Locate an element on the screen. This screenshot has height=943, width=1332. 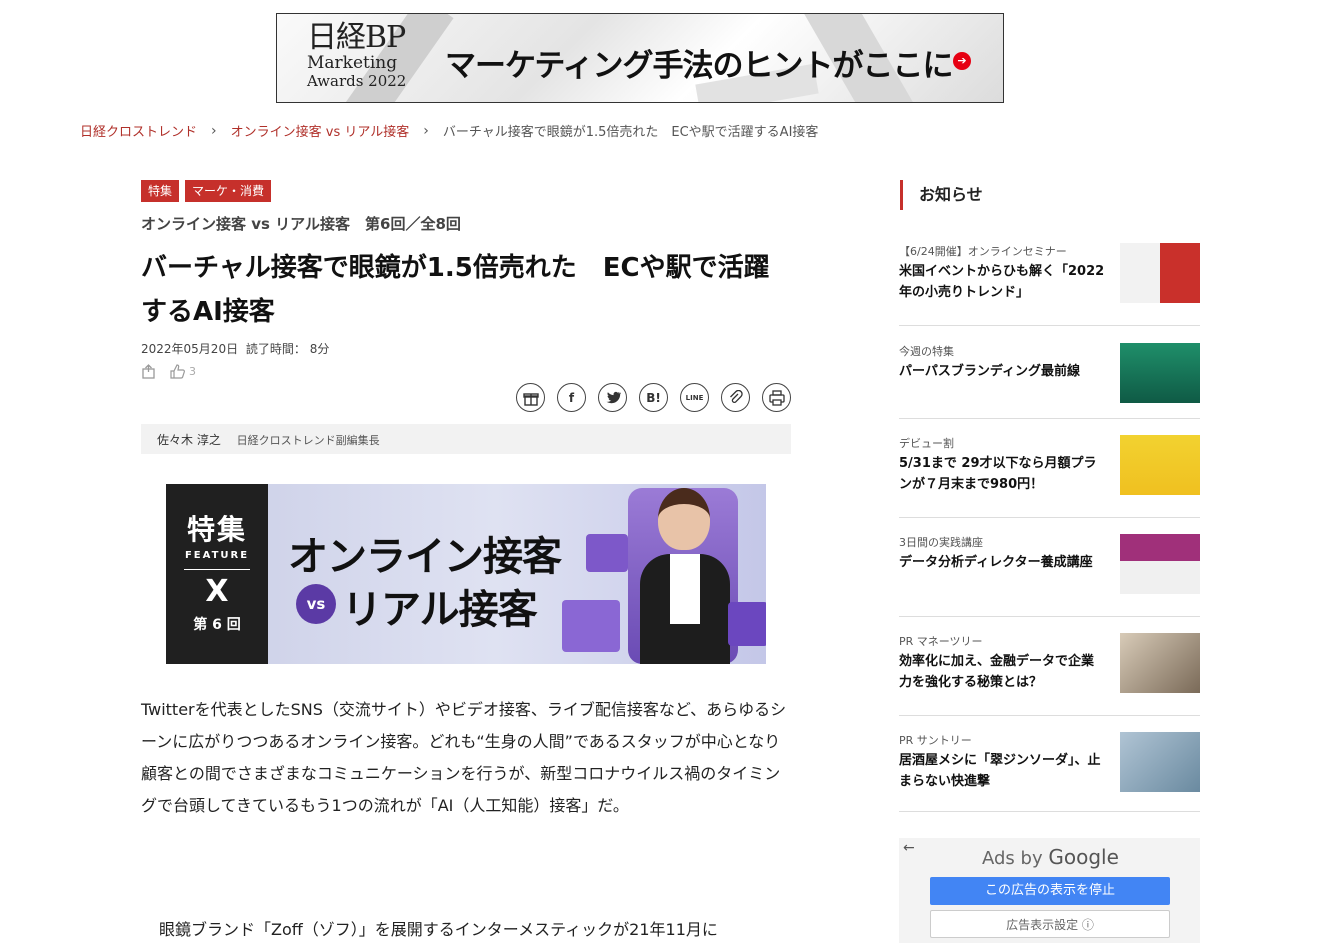
ads-by-google-label: Ads by Google is located at coordinates (1050, 857).